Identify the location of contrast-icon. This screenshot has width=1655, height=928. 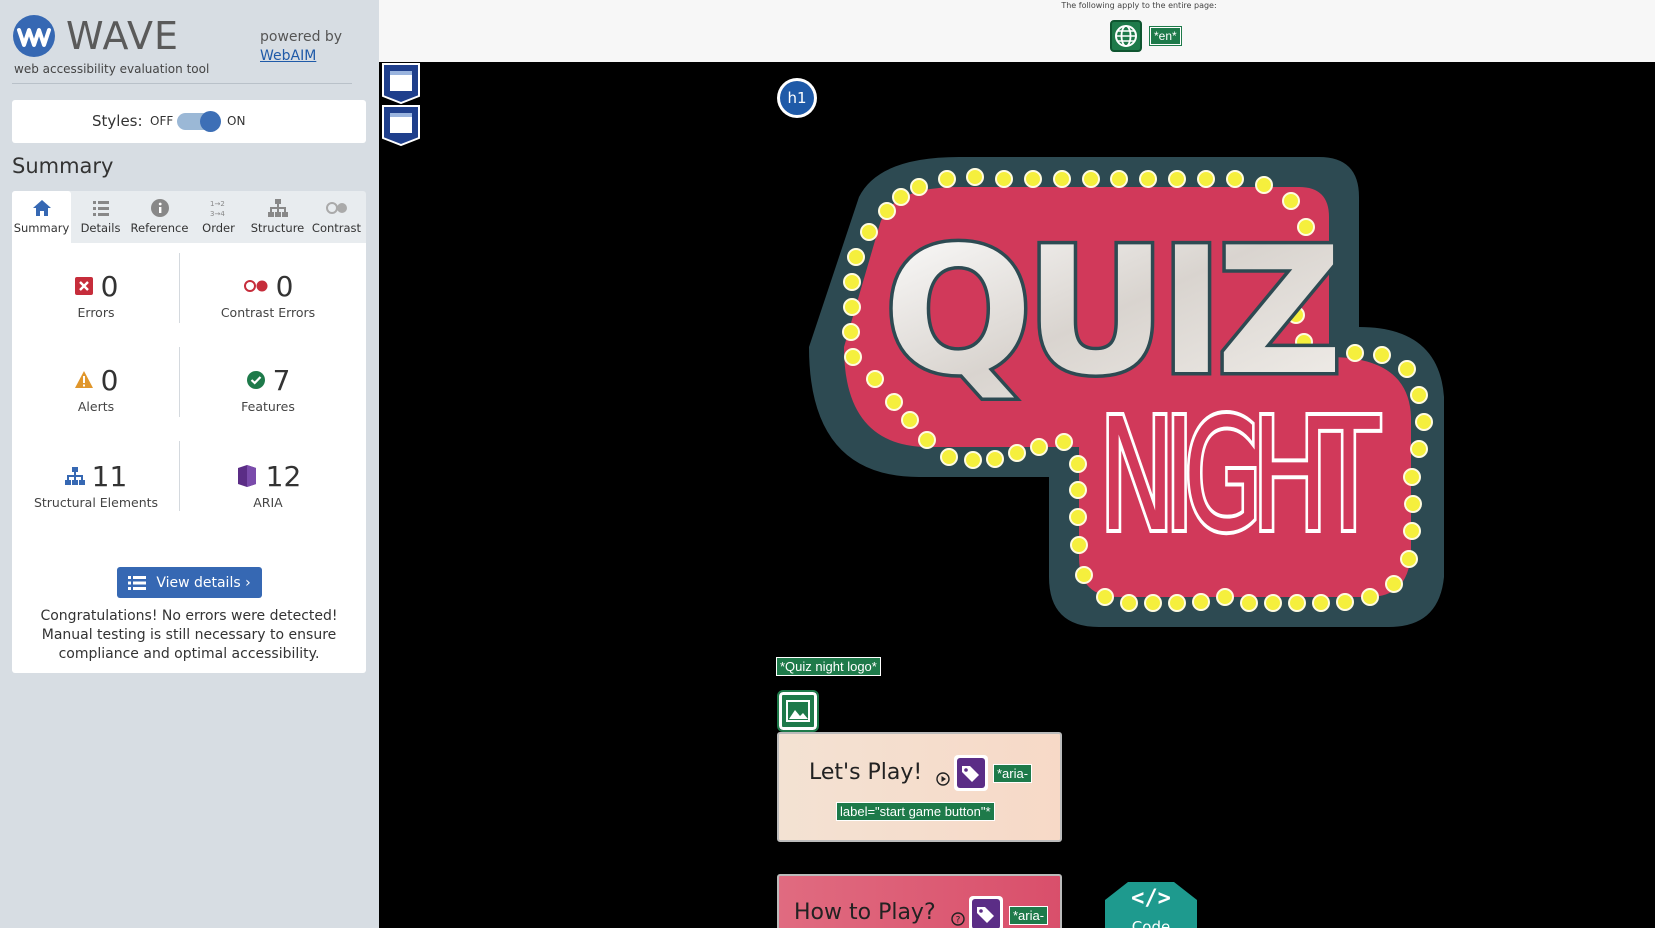
(336, 208).